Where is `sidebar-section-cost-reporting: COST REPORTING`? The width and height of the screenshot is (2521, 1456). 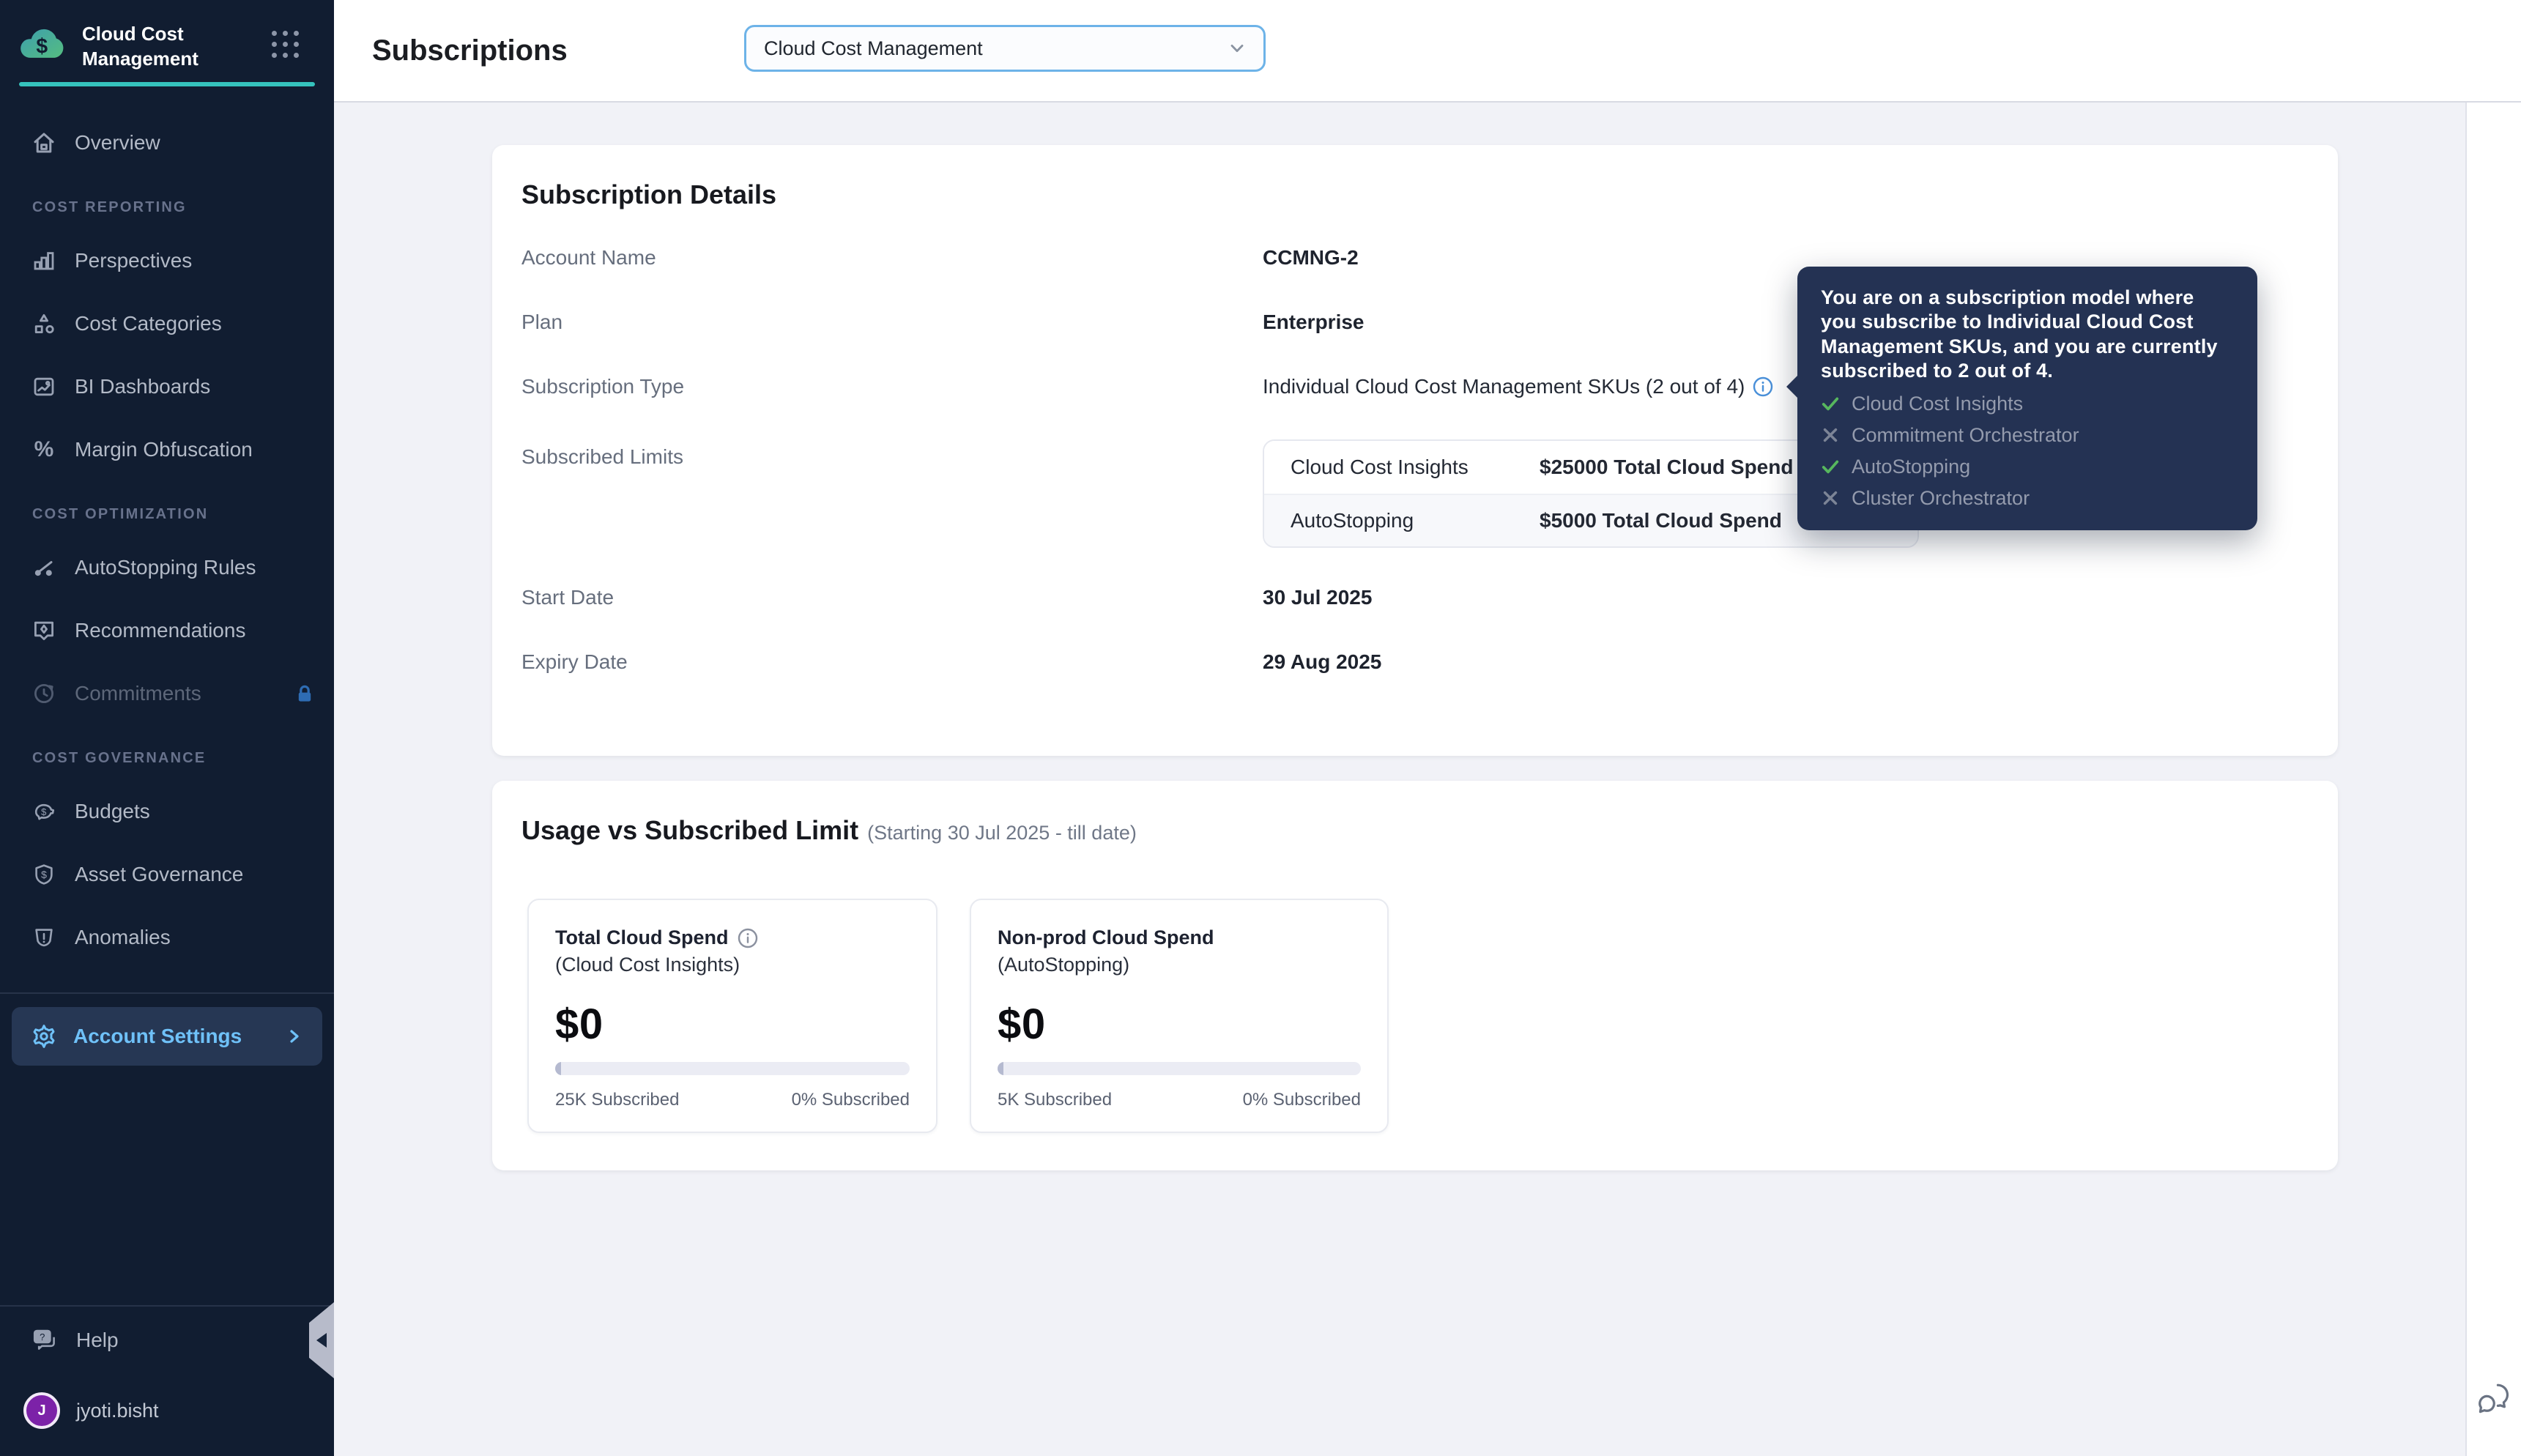 sidebar-section-cost-reporting: COST REPORTING is located at coordinates (109, 207).